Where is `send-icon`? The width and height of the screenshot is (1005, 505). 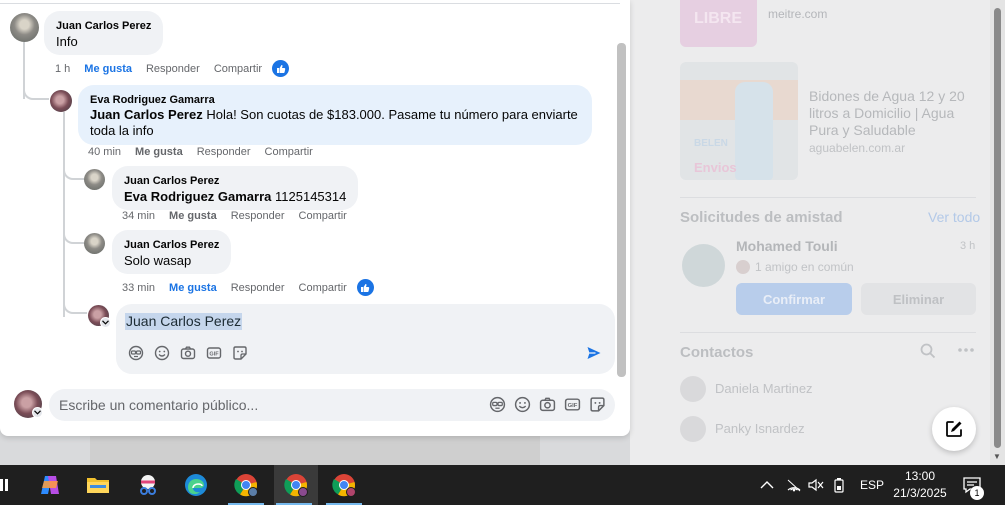 send-icon is located at coordinates (593, 352).